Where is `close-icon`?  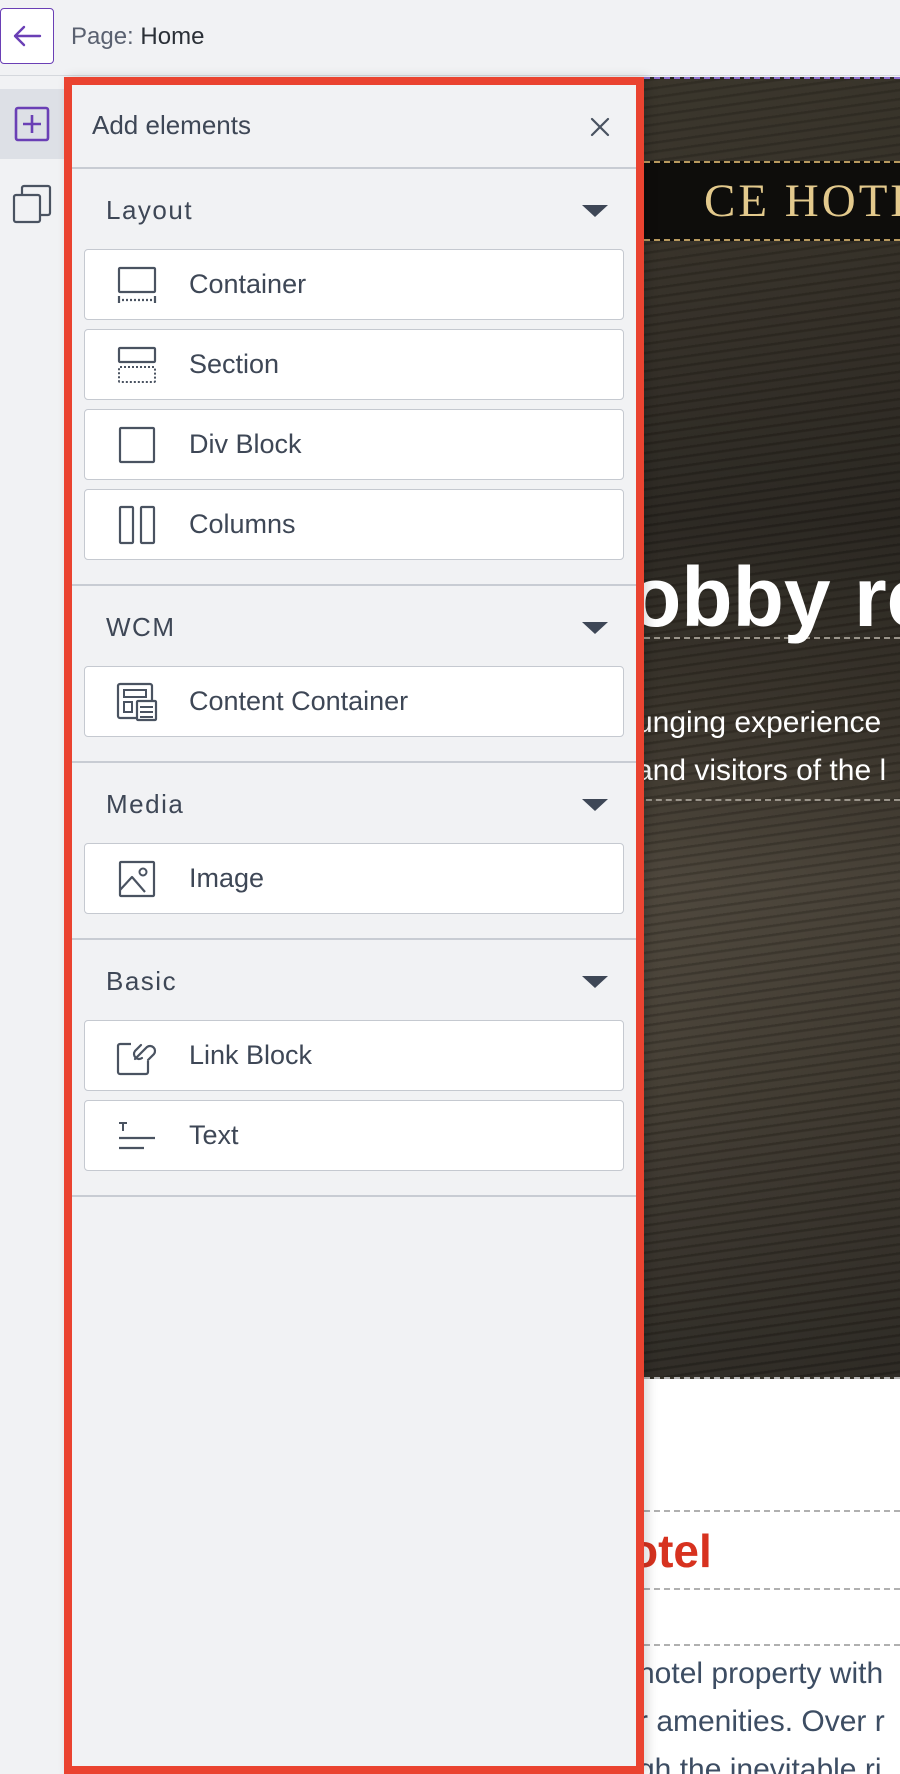 close-icon is located at coordinates (600, 127).